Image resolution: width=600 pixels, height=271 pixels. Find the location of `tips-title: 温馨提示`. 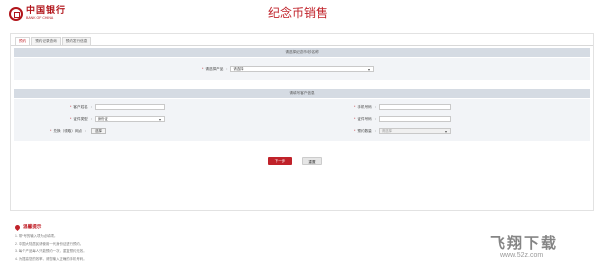

tips-title: 温馨提示 is located at coordinates (32, 226).